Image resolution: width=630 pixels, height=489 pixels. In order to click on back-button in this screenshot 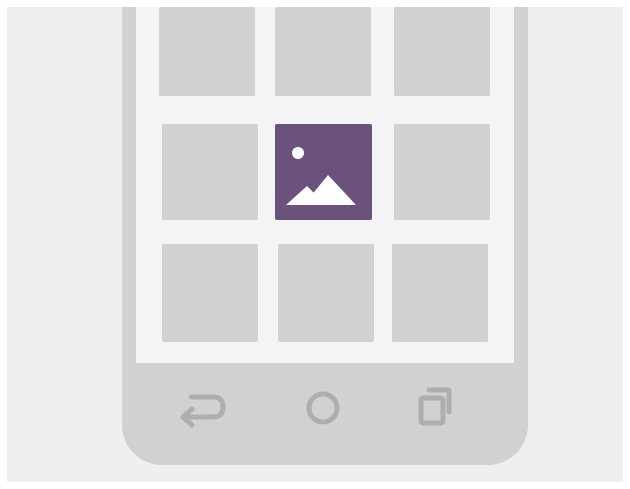, I will do `click(202, 408)`.